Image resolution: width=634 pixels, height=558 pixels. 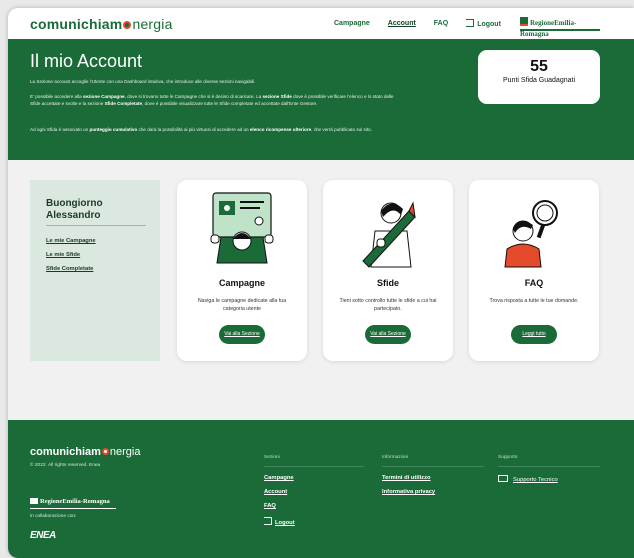 What do you see at coordinates (508, 457) in the screenshot?
I see `footer-col-support-heading: Supporto` at bounding box center [508, 457].